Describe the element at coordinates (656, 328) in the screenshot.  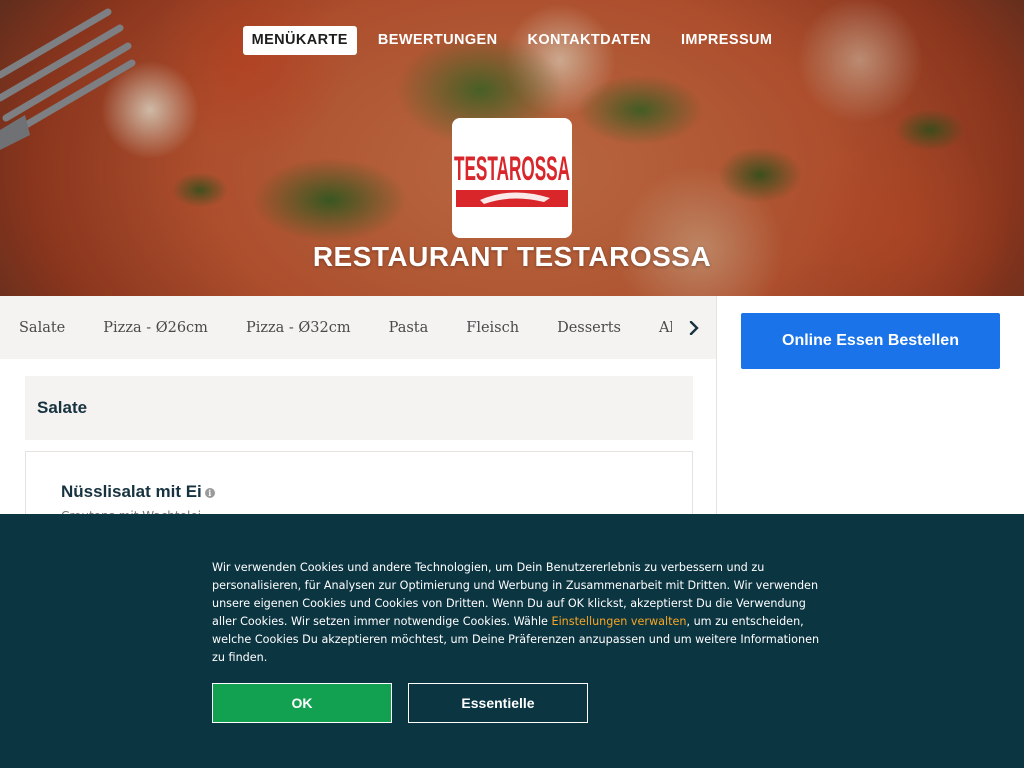
I see `category-alkohol: Alkoh` at that location.